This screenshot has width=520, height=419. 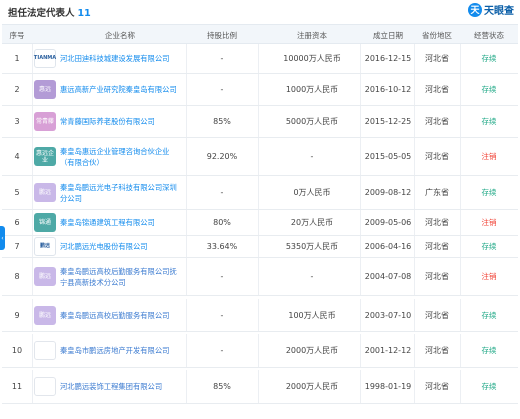 I want to click on established-date: 2009-05-06, so click(x=388, y=222).